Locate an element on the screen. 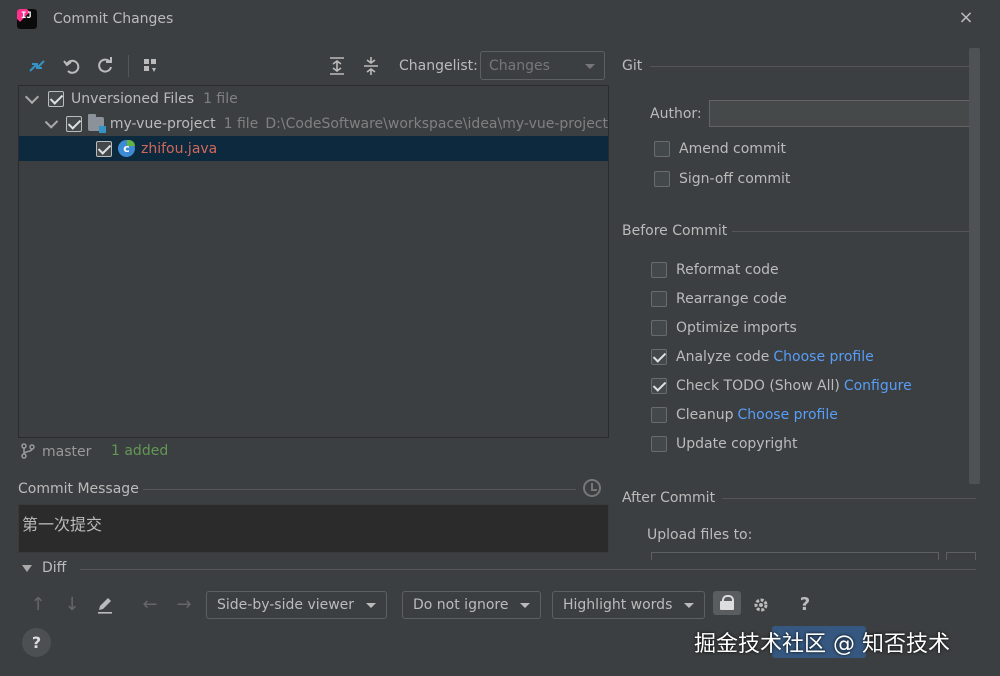 This screenshot has height=676, width=1000. history-icon is located at coordinates (592, 488).